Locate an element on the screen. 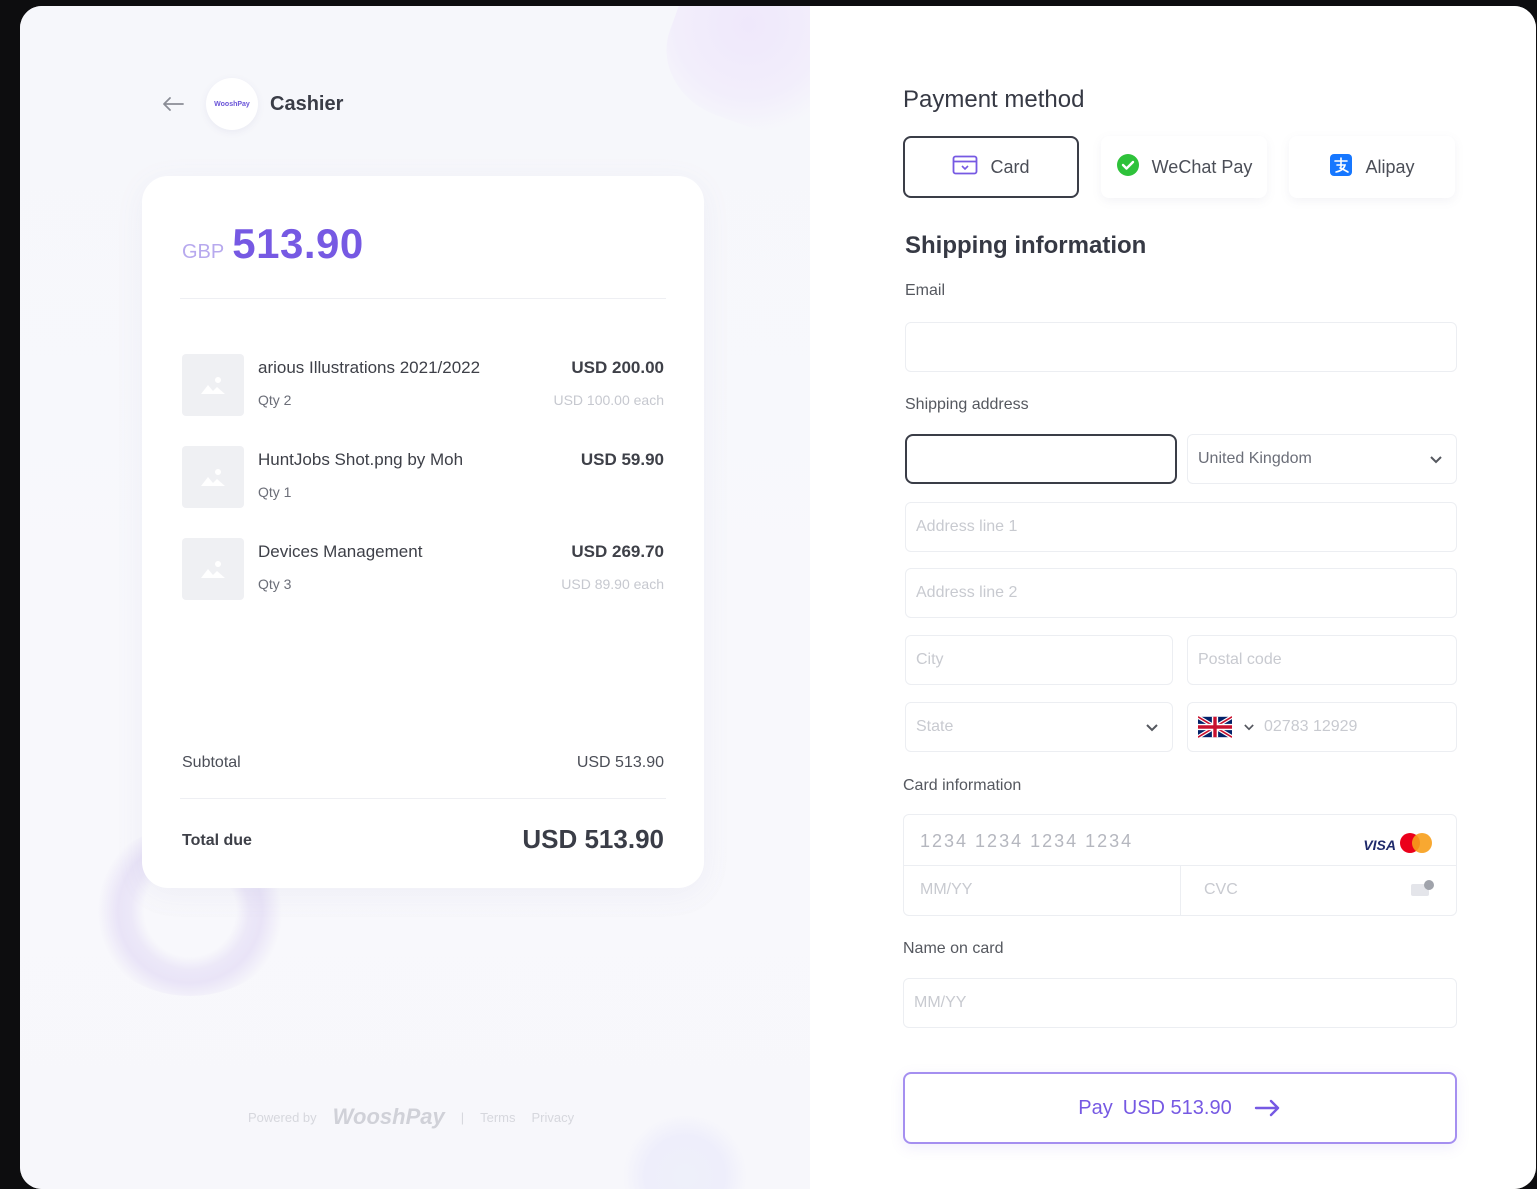  logo-text: WooshPay is located at coordinates (232, 104).